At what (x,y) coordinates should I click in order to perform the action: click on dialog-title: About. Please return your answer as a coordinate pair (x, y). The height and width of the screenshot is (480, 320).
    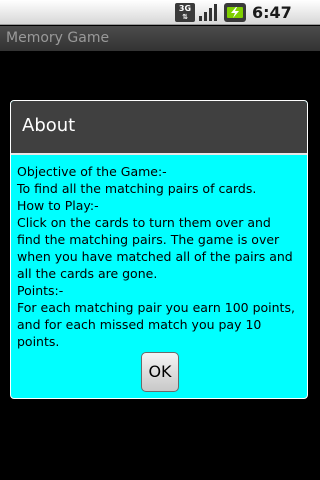
    Looking at the image, I should click on (49, 125).